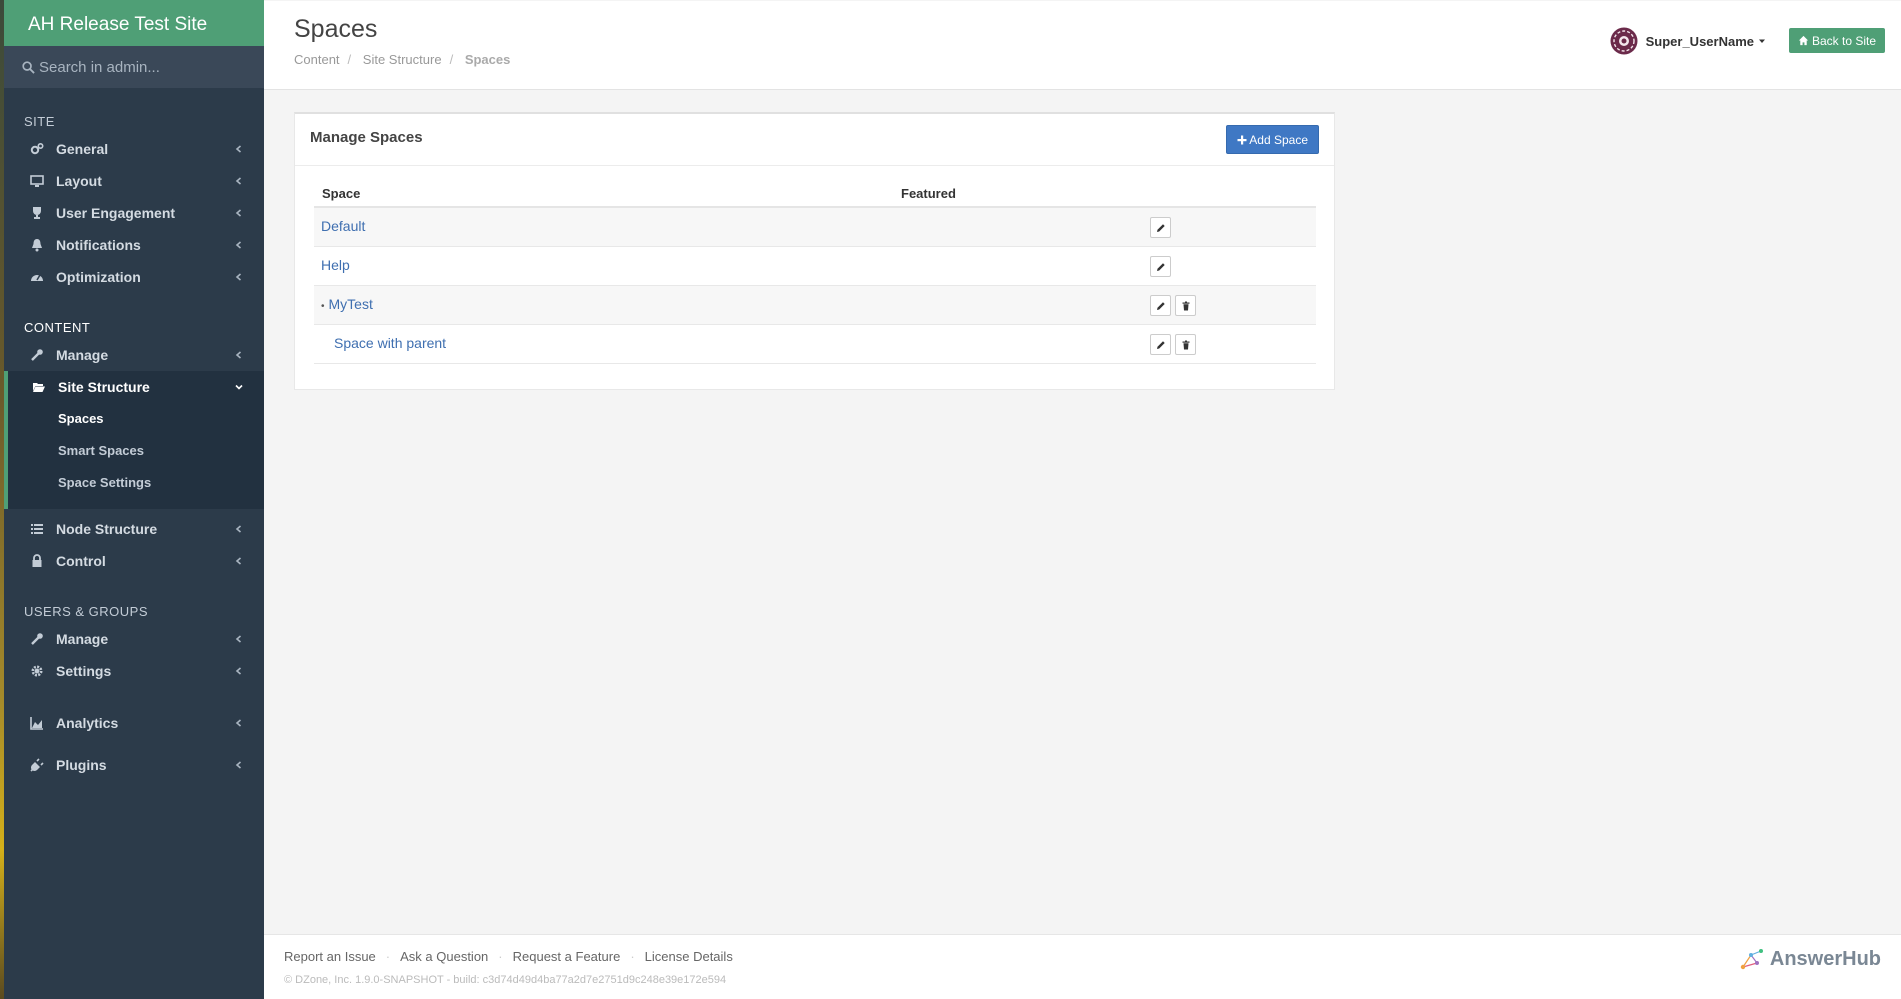 Image resolution: width=1901 pixels, height=999 pixels. I want to click on list-icon, so click(37, 529).